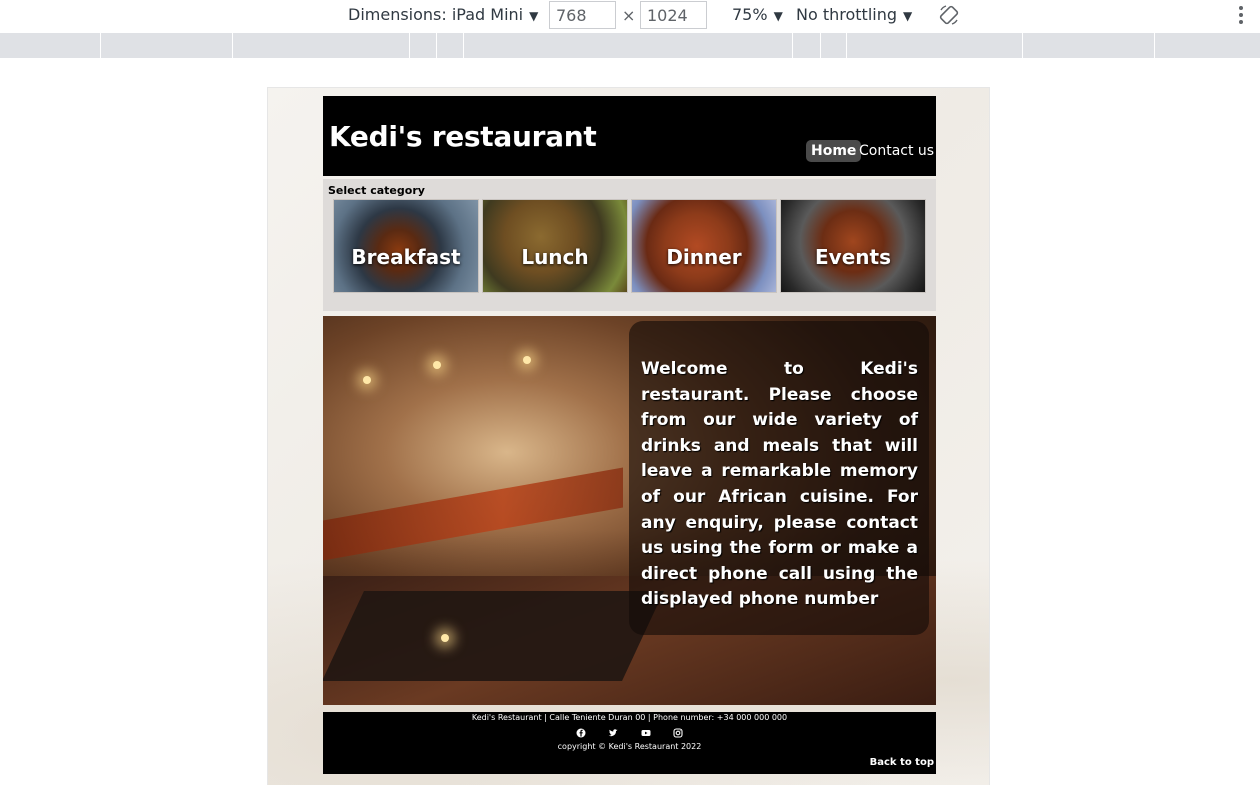  I want to click on category-card-breakfast: Breakfast, so click(406, 246).